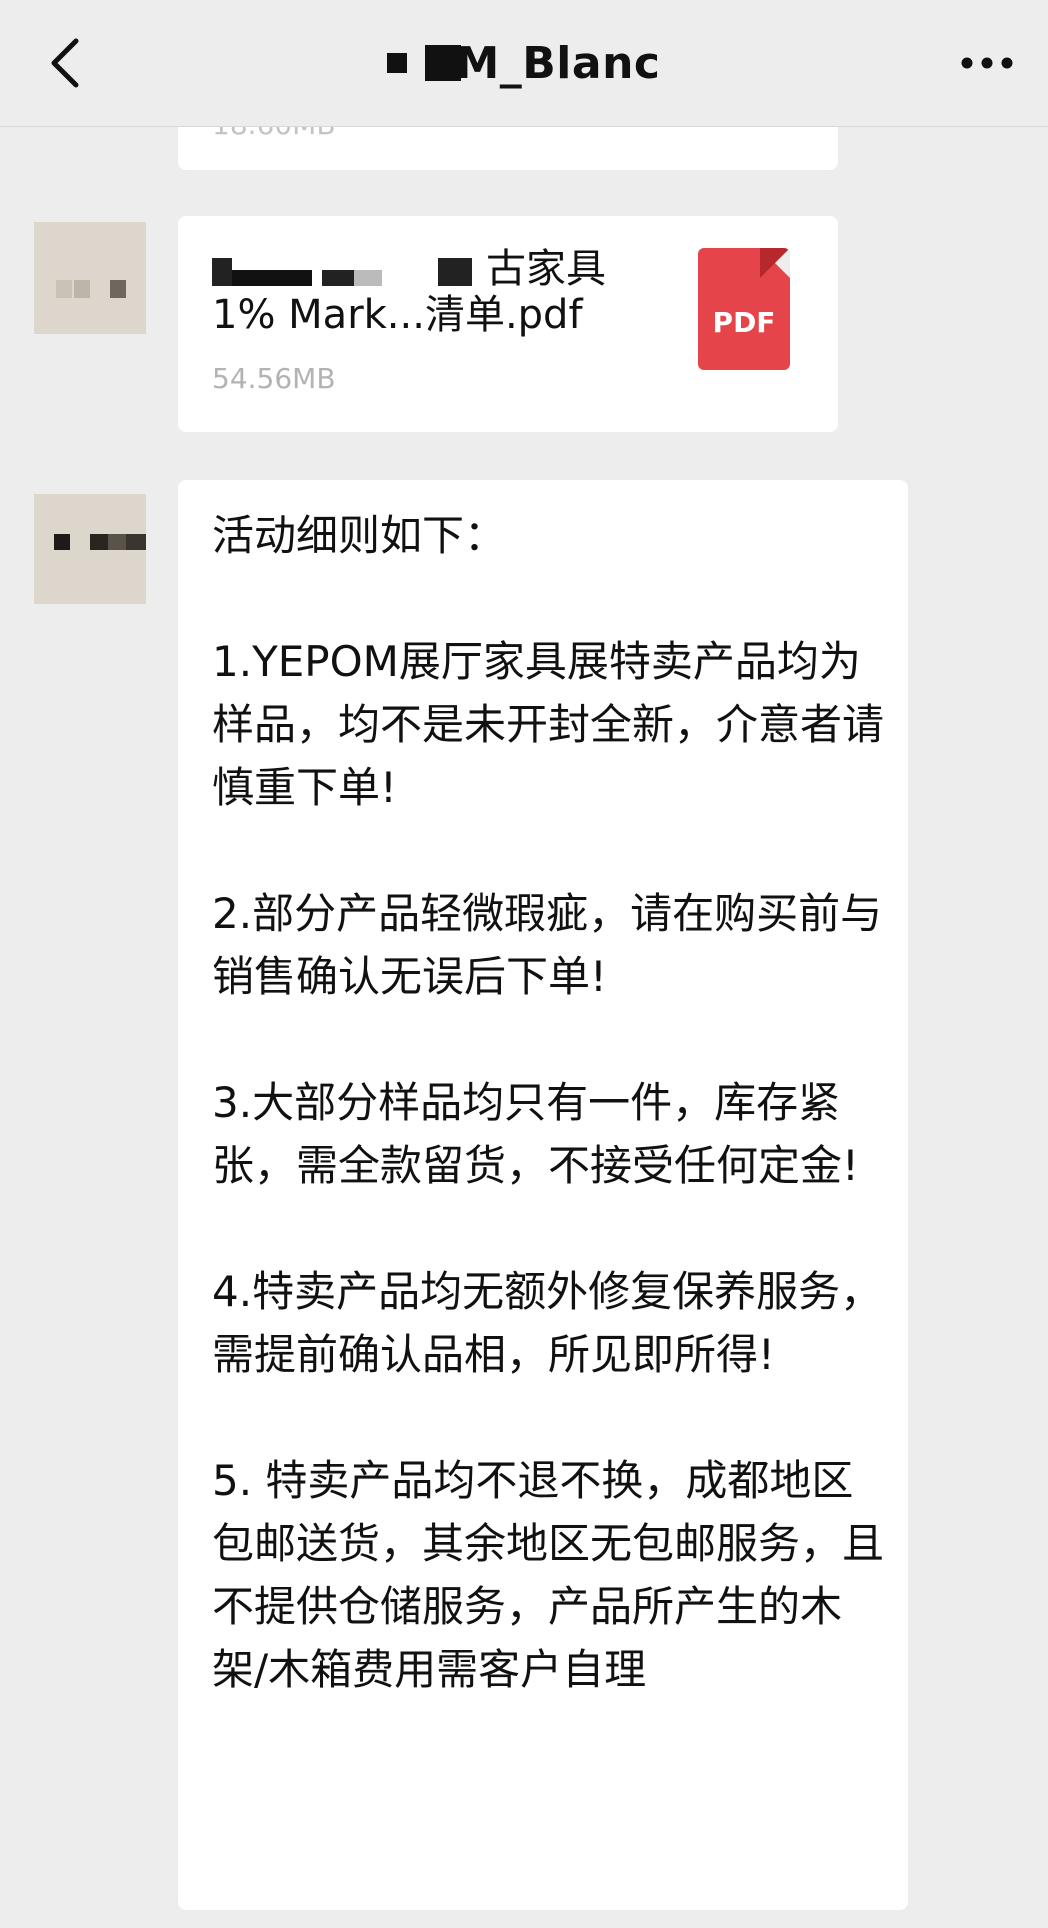 Image resolution: width=1048 pixels, height=1928 pixels. I want to click on pdf-file-icon: PDF, so click(744, 309).